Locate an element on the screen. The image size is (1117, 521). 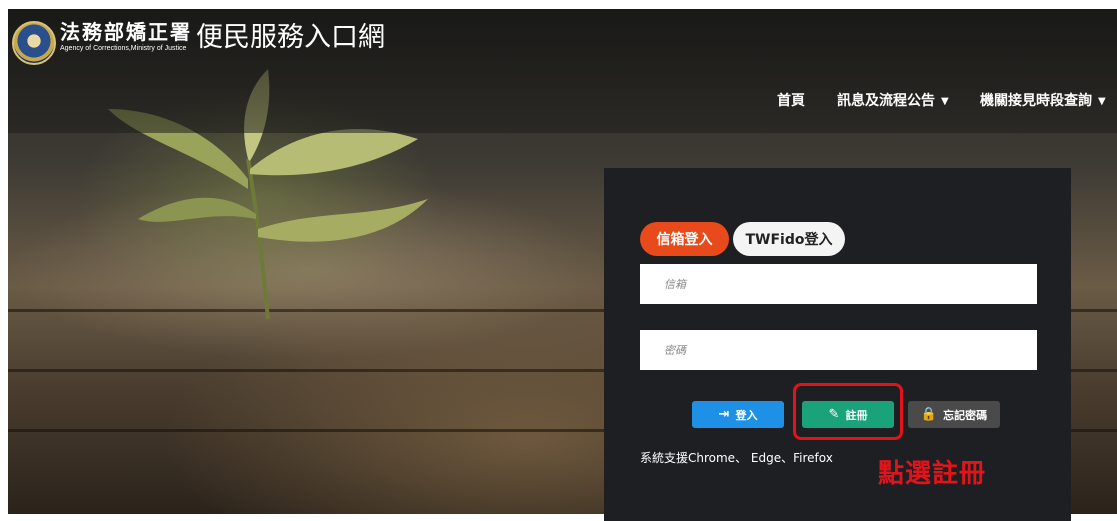
tab-email-login: 信箱登入 is located at coordinates (684, 239).